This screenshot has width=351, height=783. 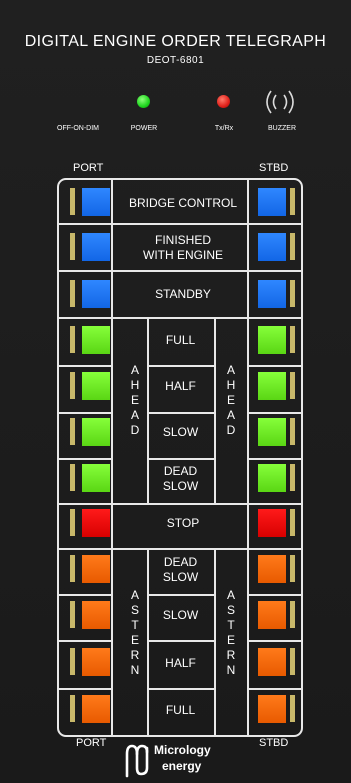 What do you see at coordinates (180, 710) in the screenshot?
I see `cmd-astern-full: FULL` at bounding box center [180, 710].